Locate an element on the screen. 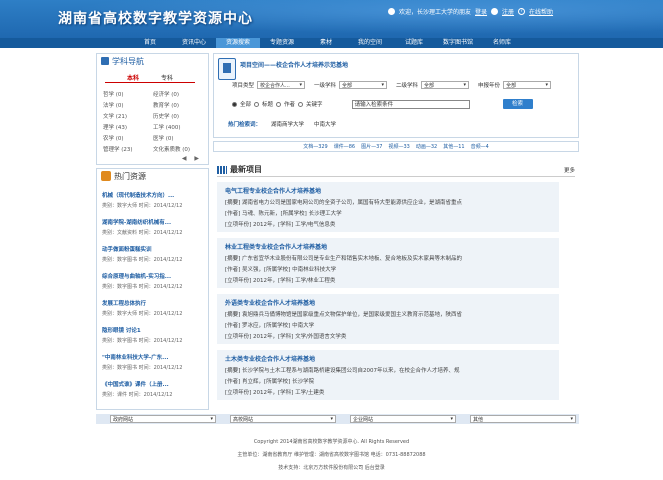 This screenshot has width=663, height=480. project-title: 土木类专业校企合作人才培养基地 is located at coordinates (388, 358).